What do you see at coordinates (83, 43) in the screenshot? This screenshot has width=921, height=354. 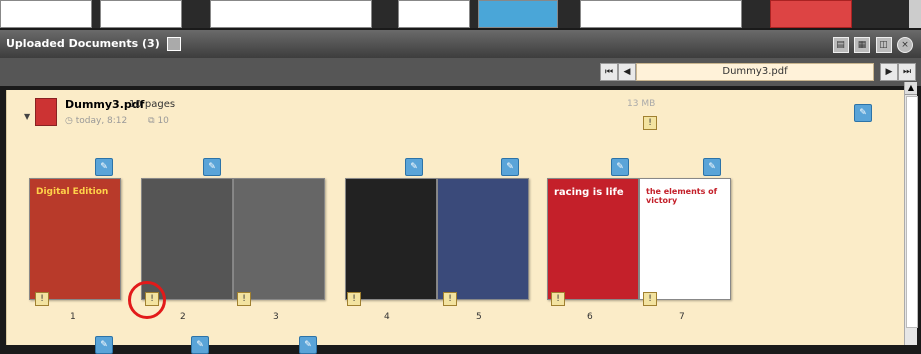 I see `panel-title-text: Uploaded Documents (3)` at bounding box center [83, 43].